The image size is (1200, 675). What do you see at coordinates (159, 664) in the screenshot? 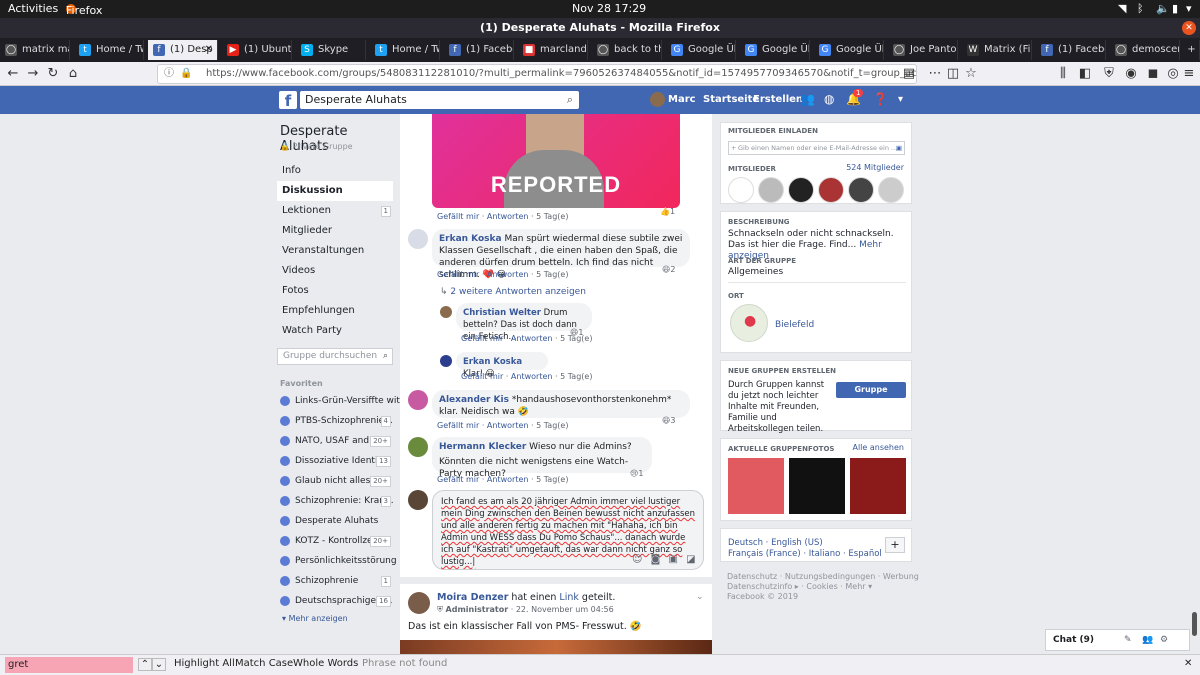
I see `find-next-icon: ⌄` at bounding box center [159, 664].